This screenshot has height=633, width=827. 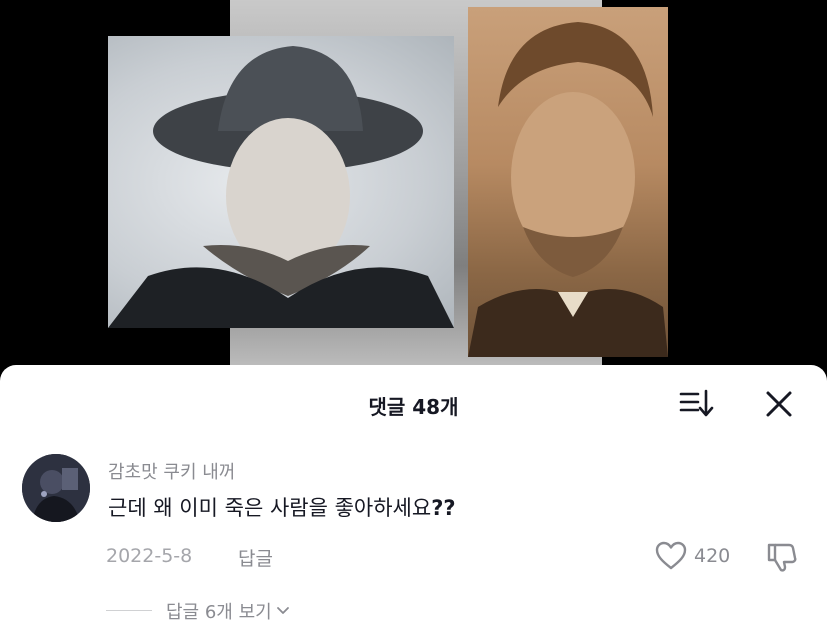 I want to click on replies-divider, so click(x=129, y=610).